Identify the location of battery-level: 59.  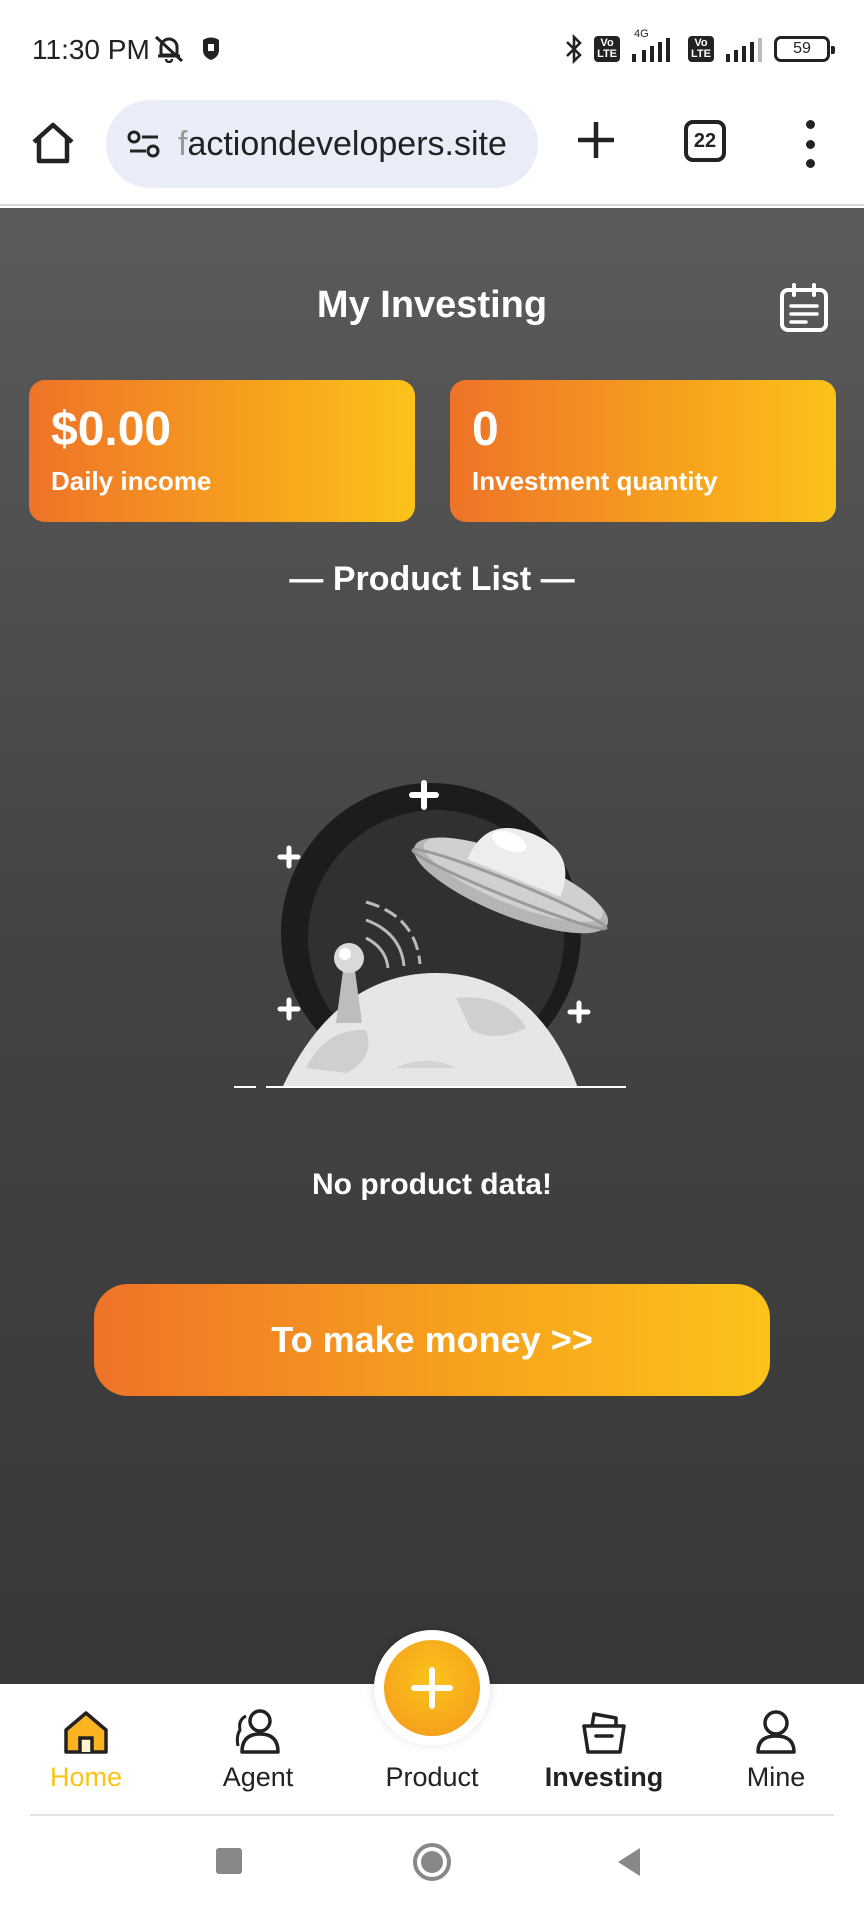
(802, 48).